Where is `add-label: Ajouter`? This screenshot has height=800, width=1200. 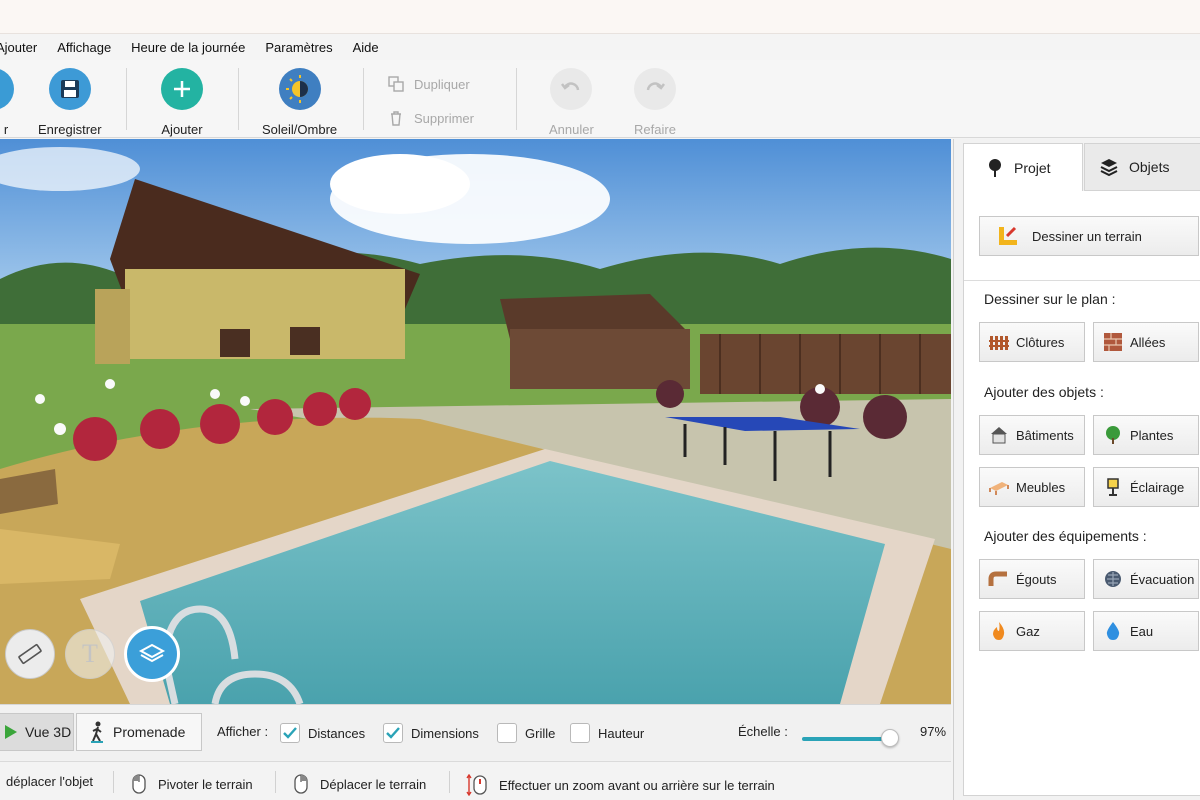
add-label: Ajouter is located at coordinates (182, 129).